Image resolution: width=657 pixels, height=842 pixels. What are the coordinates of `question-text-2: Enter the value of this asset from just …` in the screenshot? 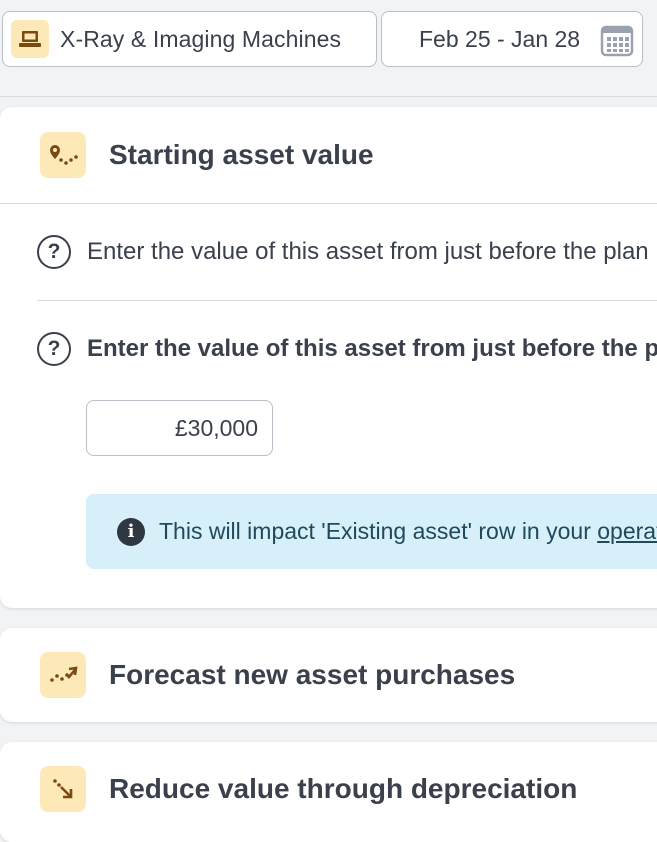 It's located at (372, 348).